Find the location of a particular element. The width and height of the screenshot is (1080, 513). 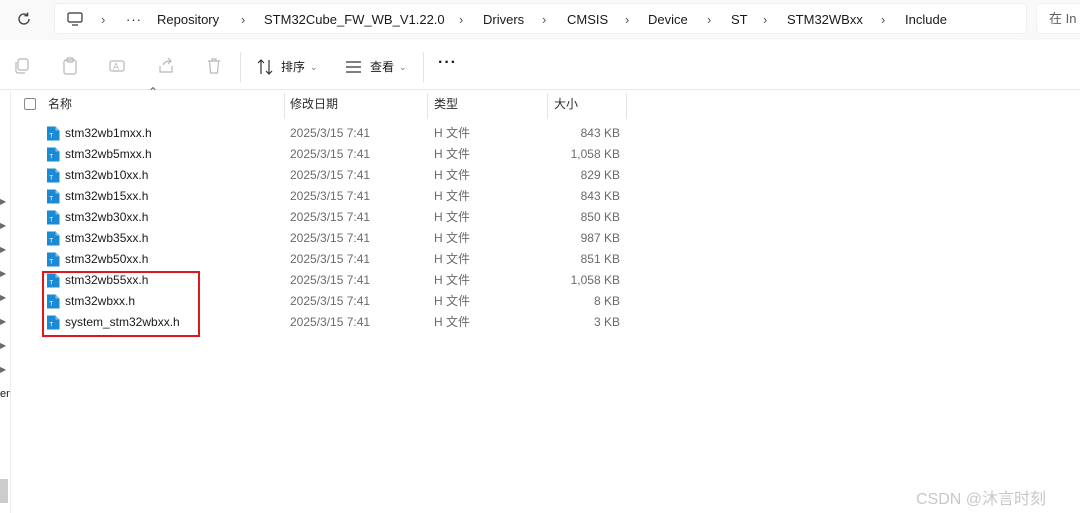

view-icon is located at coordinates (353, 67).